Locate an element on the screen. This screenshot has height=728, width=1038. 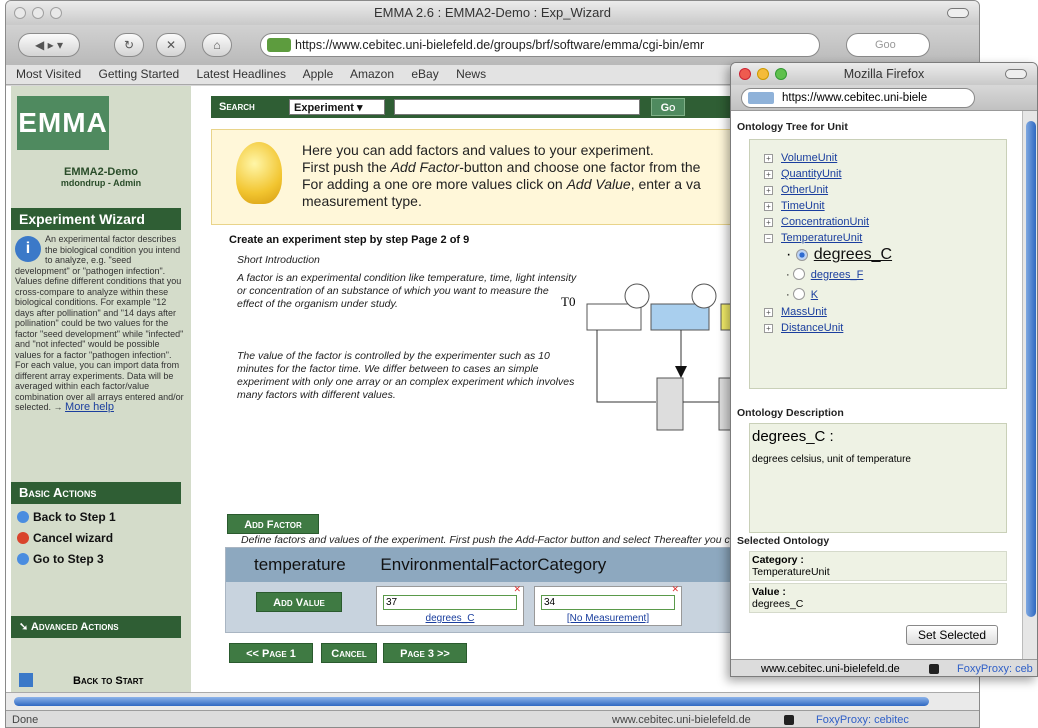
popup-address-bar: https://www.cebitec.uni-biele is located at coordinates (858, 98).